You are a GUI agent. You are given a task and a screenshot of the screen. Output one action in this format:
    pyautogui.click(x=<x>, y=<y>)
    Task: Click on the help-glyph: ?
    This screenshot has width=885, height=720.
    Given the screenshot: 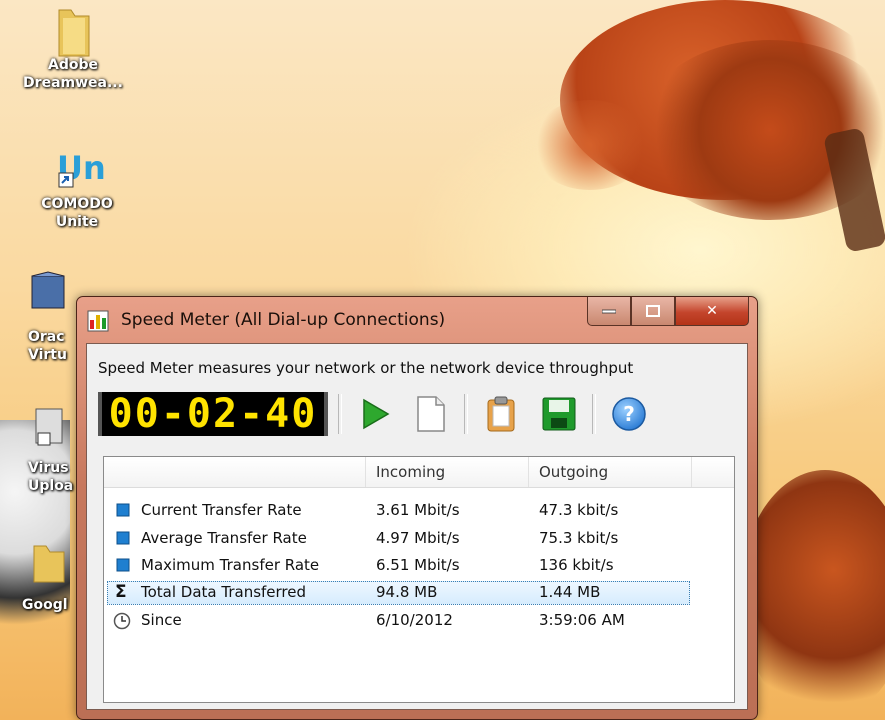 What is the action you would take?
    pyautogui.click(x=629, y=414)
    